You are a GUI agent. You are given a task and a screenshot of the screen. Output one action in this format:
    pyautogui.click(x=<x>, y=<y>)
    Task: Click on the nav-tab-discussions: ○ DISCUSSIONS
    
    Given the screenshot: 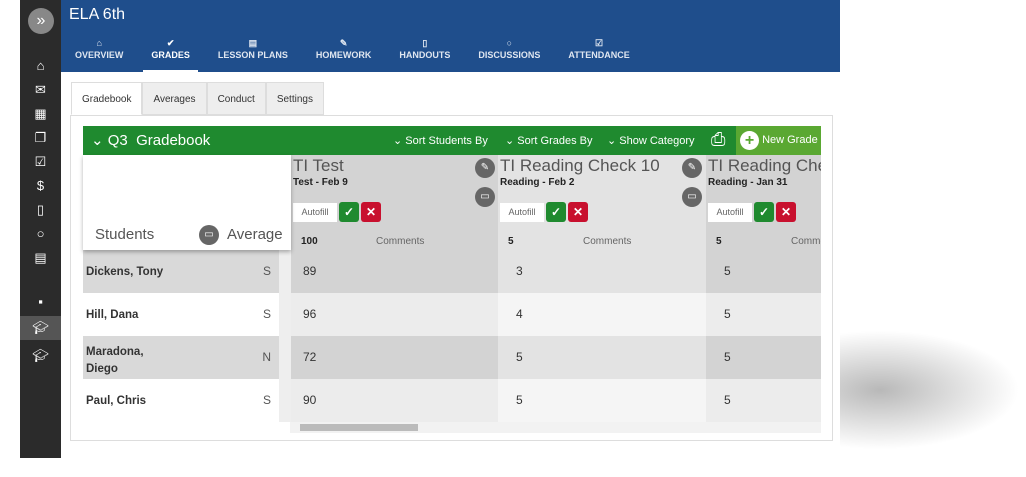 What is the action you would take?
    pyautogui.click(x=509, y=54)
    